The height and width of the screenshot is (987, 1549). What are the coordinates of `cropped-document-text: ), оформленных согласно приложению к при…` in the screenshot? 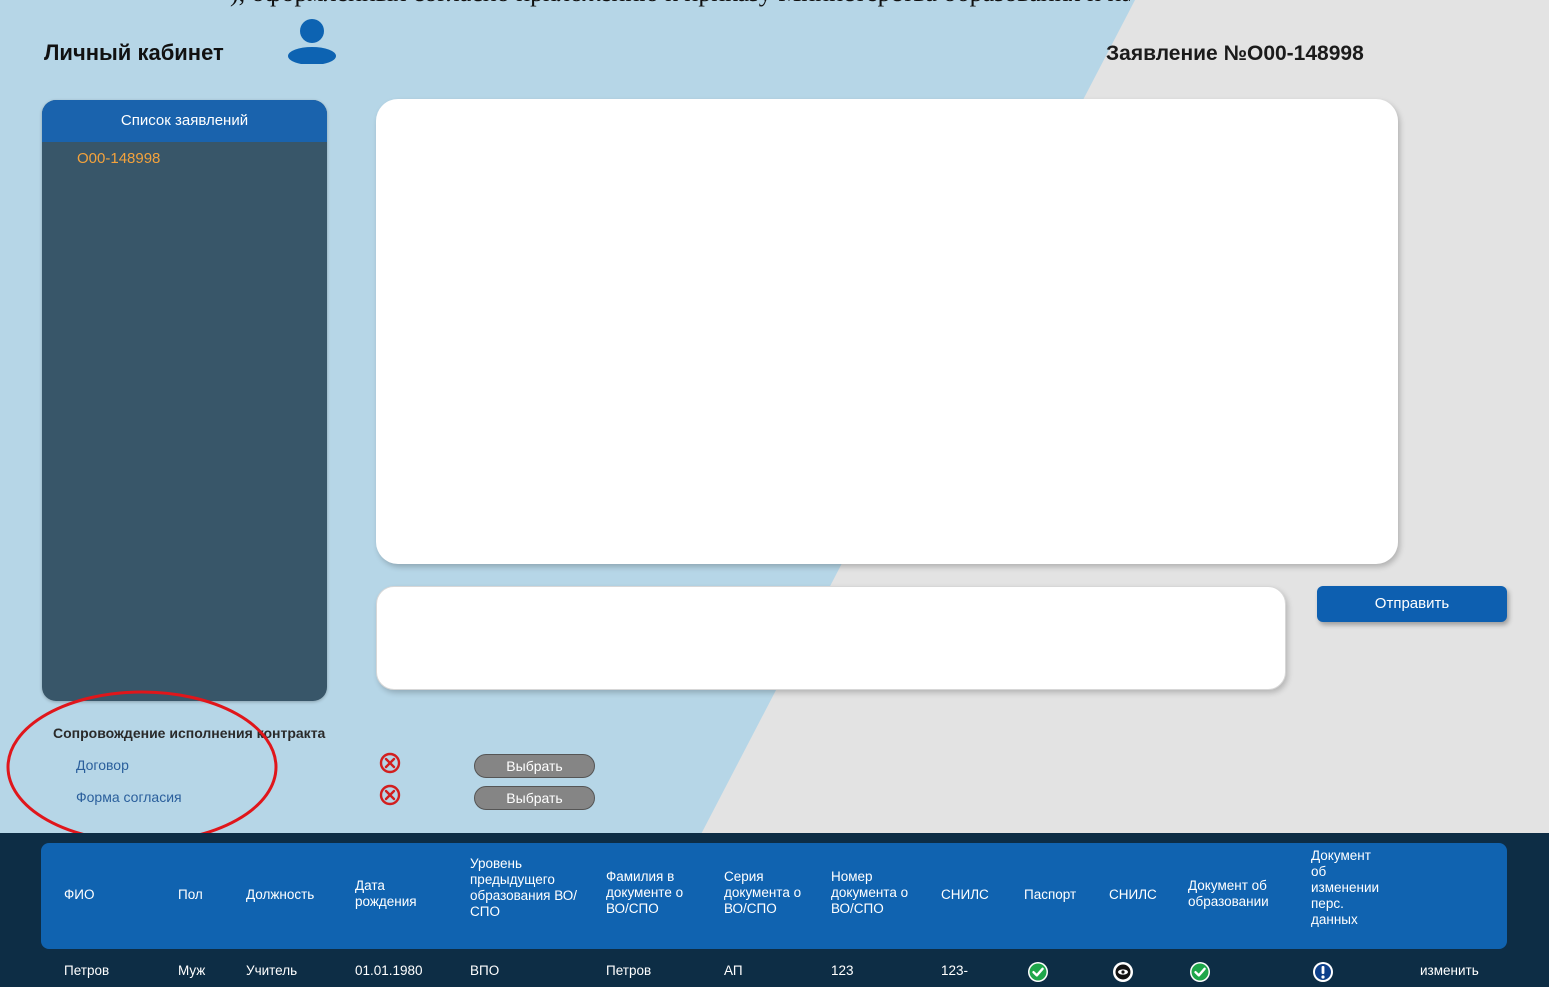 It's located at (680, 4).